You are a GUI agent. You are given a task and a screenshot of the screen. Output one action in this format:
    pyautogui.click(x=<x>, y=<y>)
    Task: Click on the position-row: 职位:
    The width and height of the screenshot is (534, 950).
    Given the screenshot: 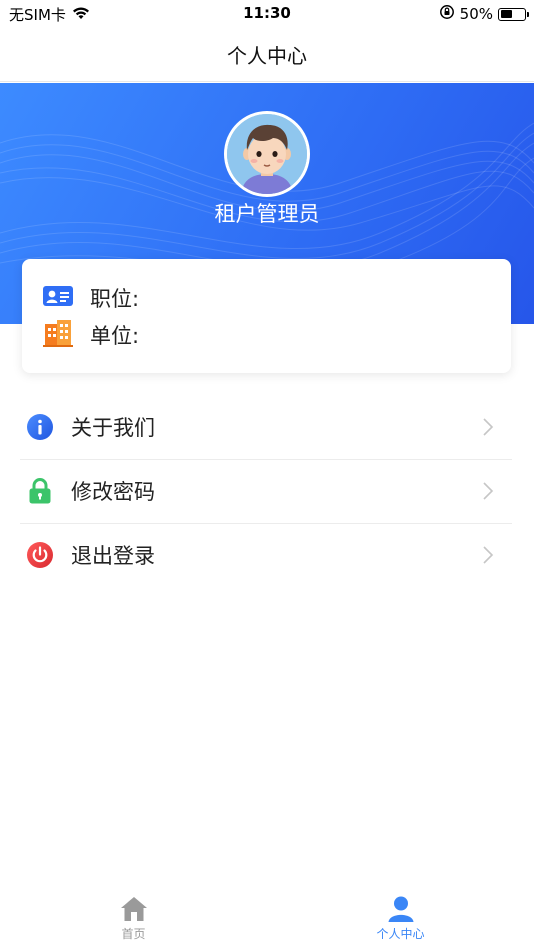 What is the action you would take?
    pyautogui.click(x=90, y=298)
    